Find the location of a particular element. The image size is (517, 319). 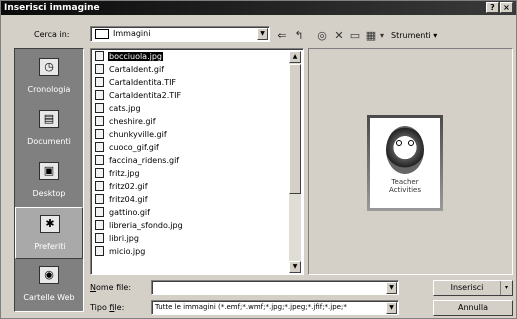

views-icon: ▦ is located at coordinates (371, 36).